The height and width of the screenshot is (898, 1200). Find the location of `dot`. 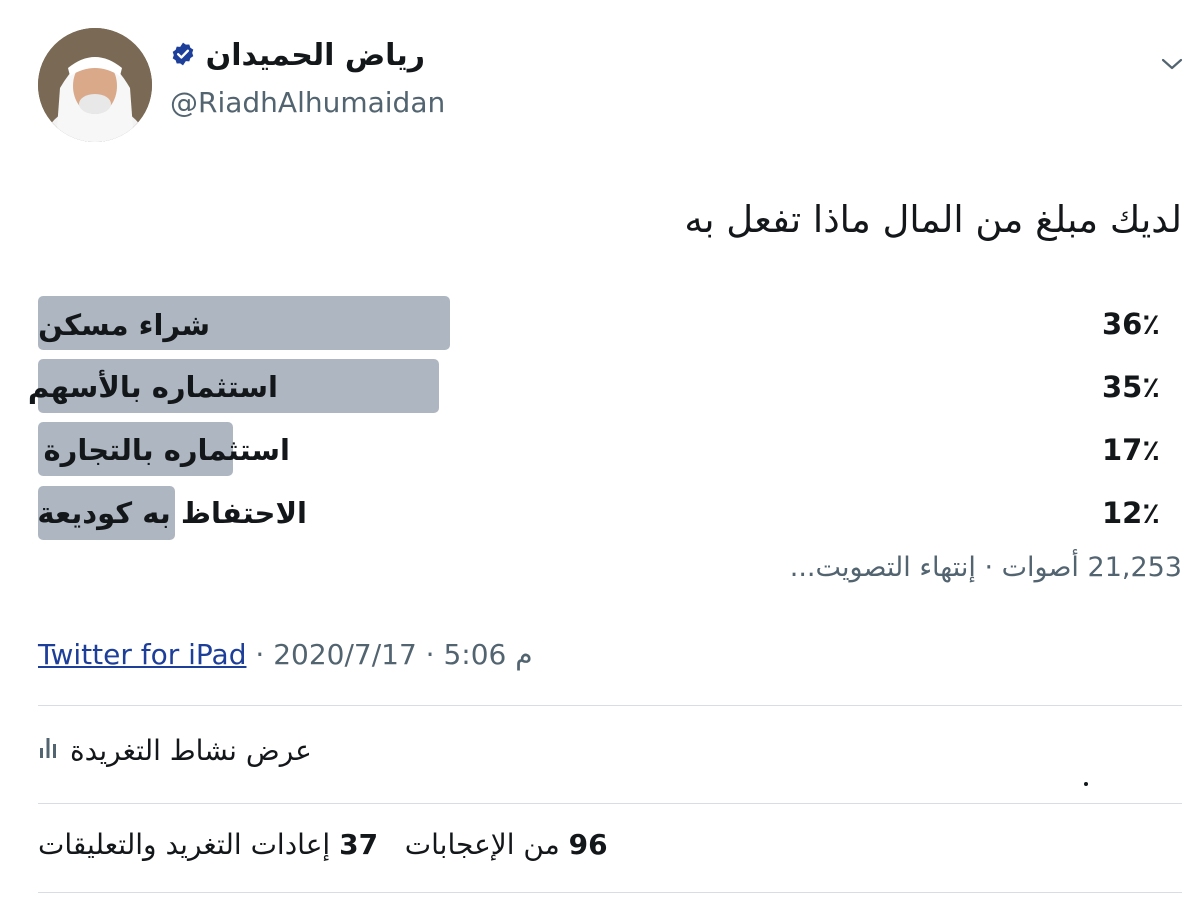

dot is located at coordinates (1086, 784).